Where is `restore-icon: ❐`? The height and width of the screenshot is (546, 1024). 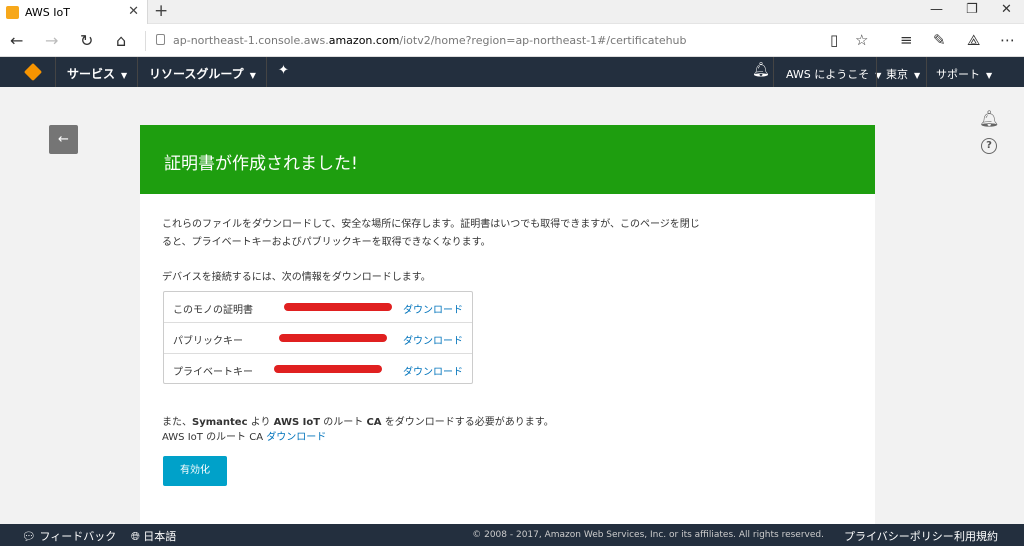 restore-icon: ❐ is located at coordinates (972, 9).